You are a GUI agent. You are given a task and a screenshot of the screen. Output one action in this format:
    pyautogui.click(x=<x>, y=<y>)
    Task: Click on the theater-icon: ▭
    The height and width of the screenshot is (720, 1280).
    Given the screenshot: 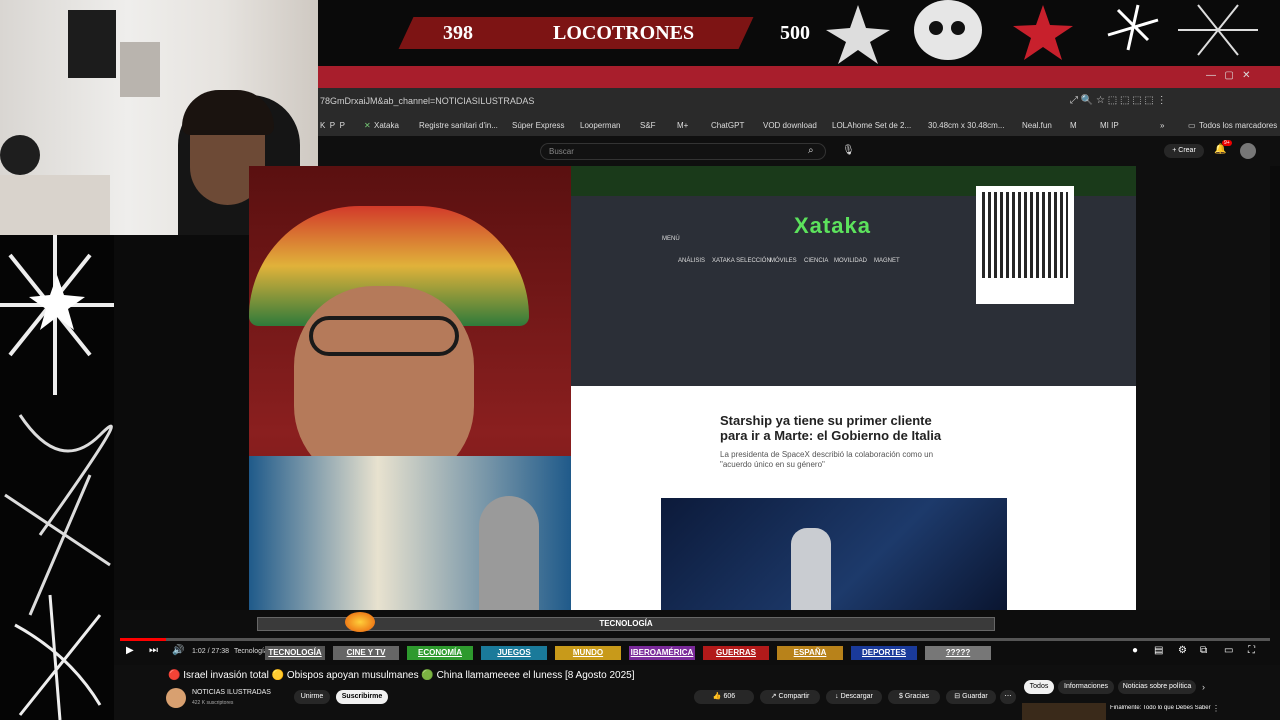 What is the action you would take?
    pyautogui.click(x=1228, y=650)
    